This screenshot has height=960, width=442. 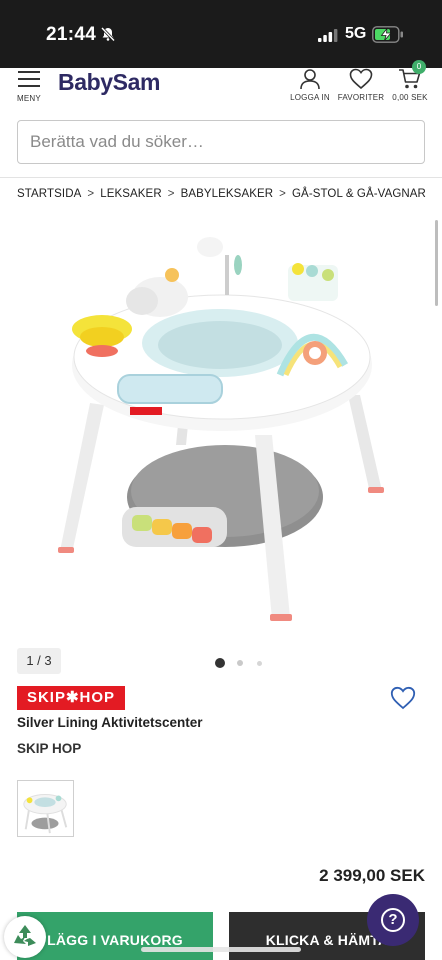 I want to click on product-brand: SKIP HOP, so click(x=49, y=748).